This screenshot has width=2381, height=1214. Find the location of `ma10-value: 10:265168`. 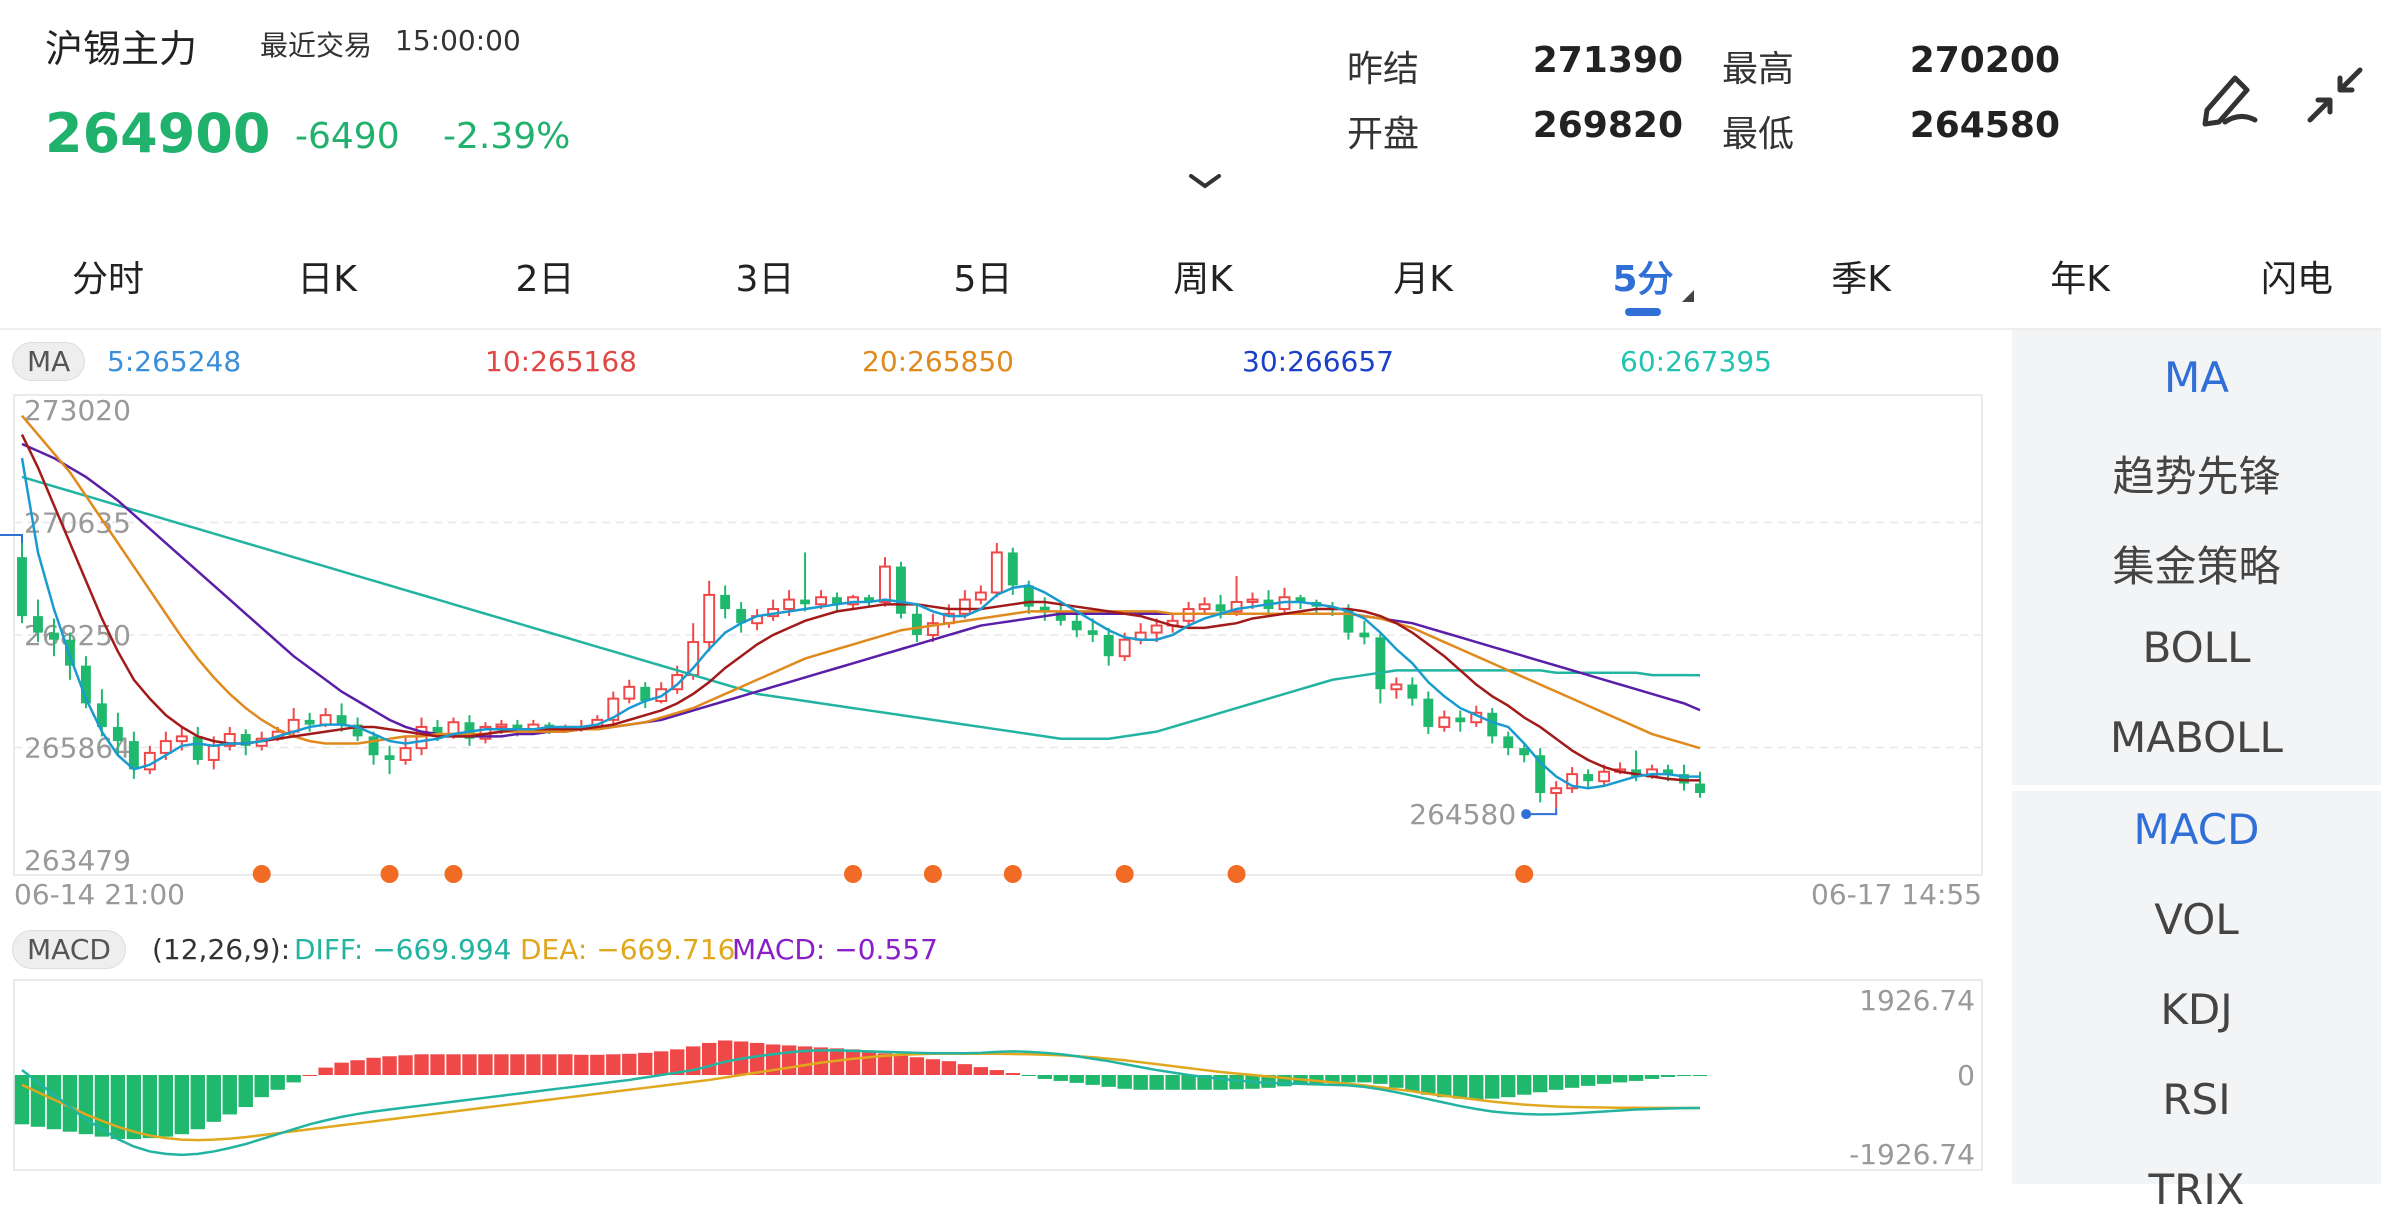

ma10-value: 10:265168 is located at coordinates (561, 361).